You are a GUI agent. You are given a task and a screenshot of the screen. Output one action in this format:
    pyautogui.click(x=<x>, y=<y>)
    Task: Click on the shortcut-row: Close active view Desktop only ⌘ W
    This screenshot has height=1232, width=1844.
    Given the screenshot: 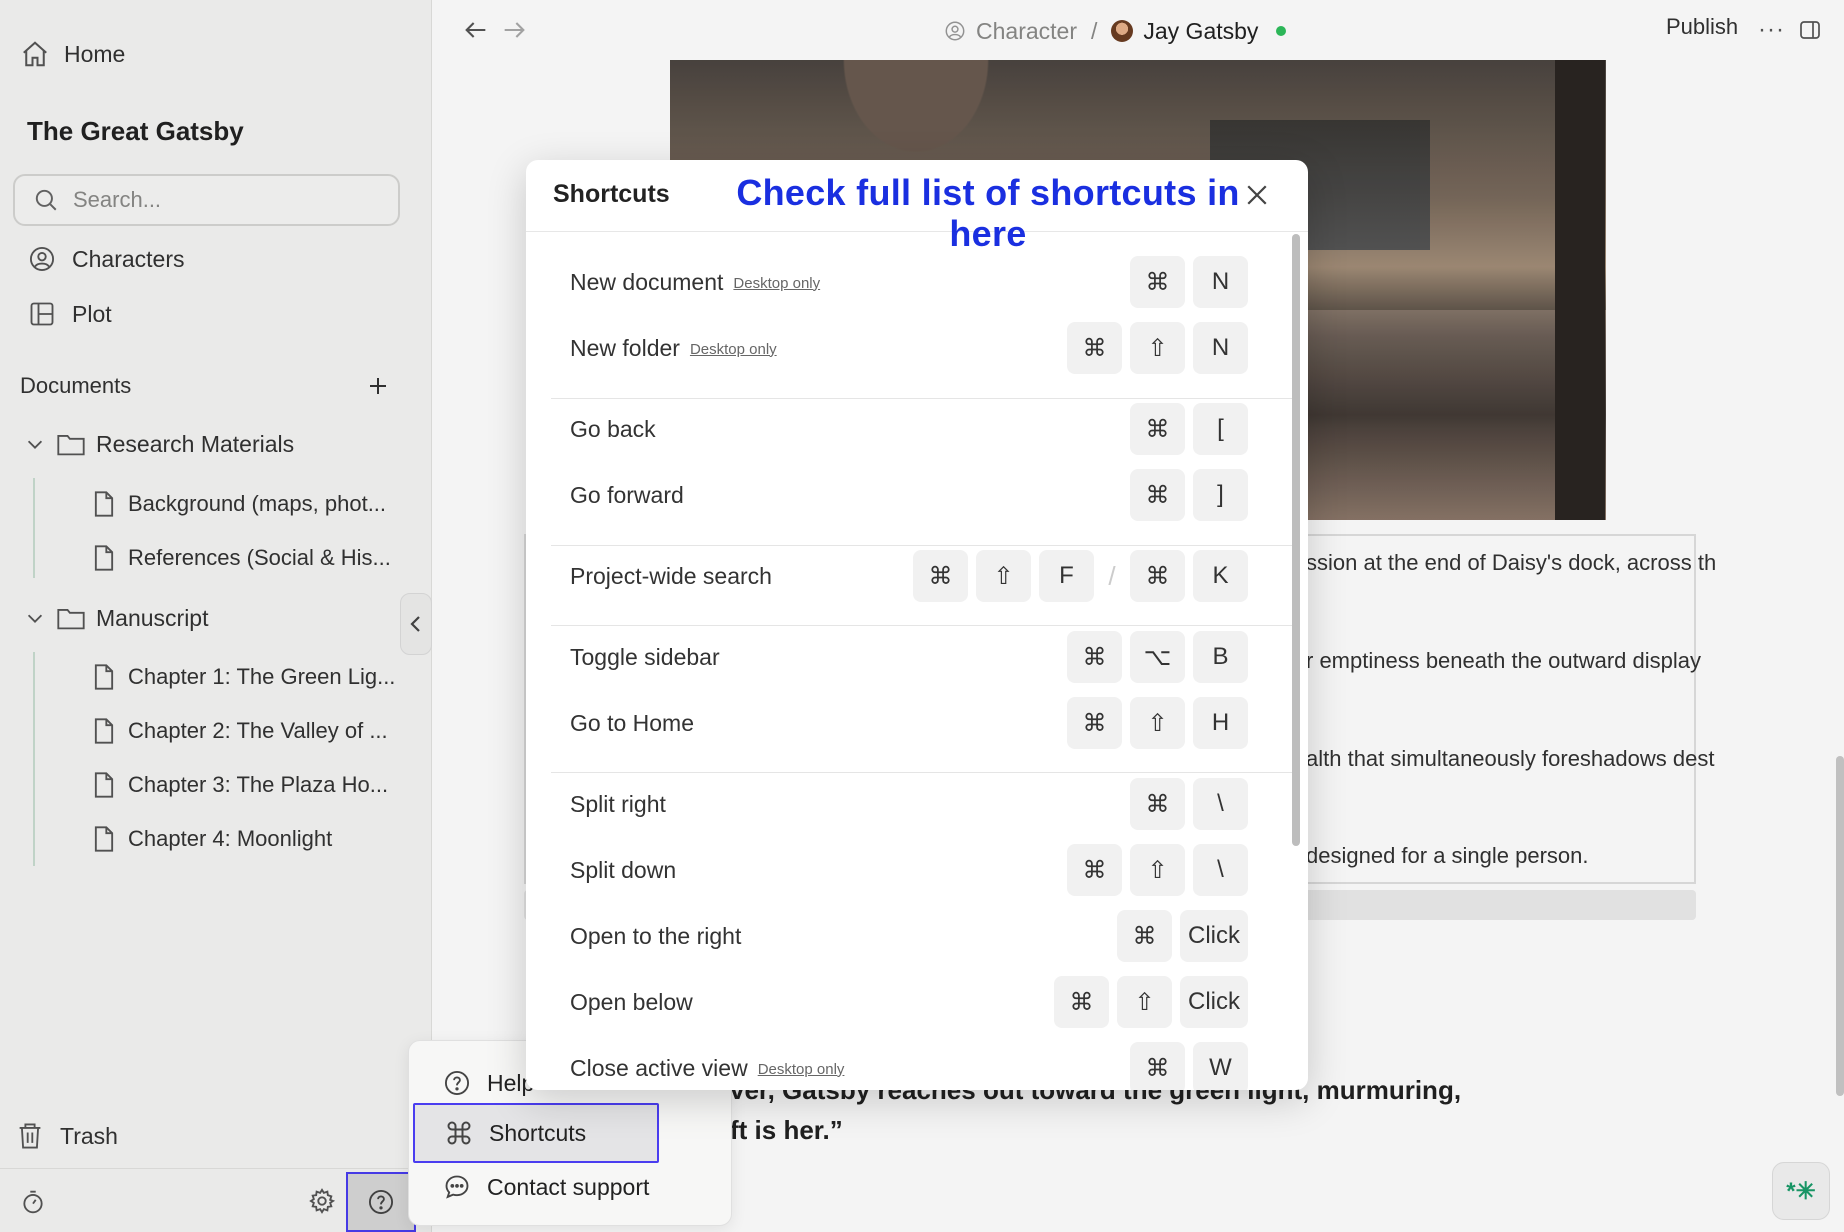 What is the action you would take?
    pyautogui.click(x=909, y=1064)
    